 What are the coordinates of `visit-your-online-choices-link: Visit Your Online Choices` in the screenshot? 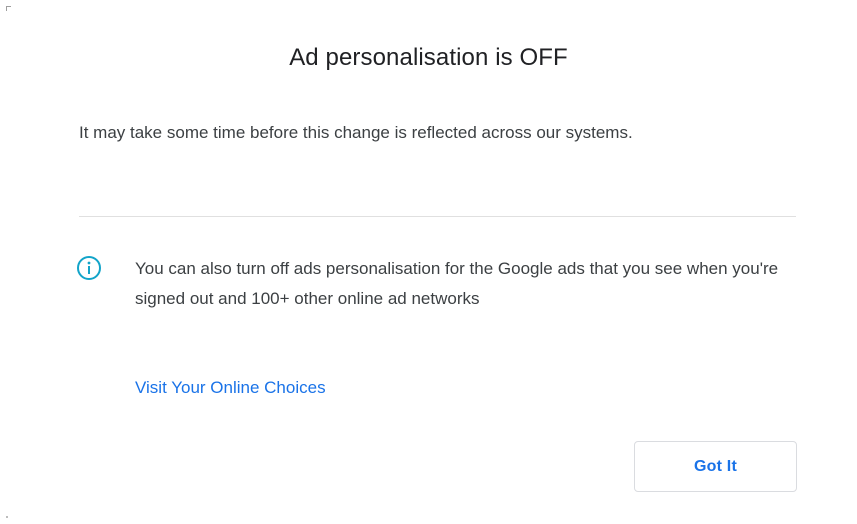 It's located at (230, 388).